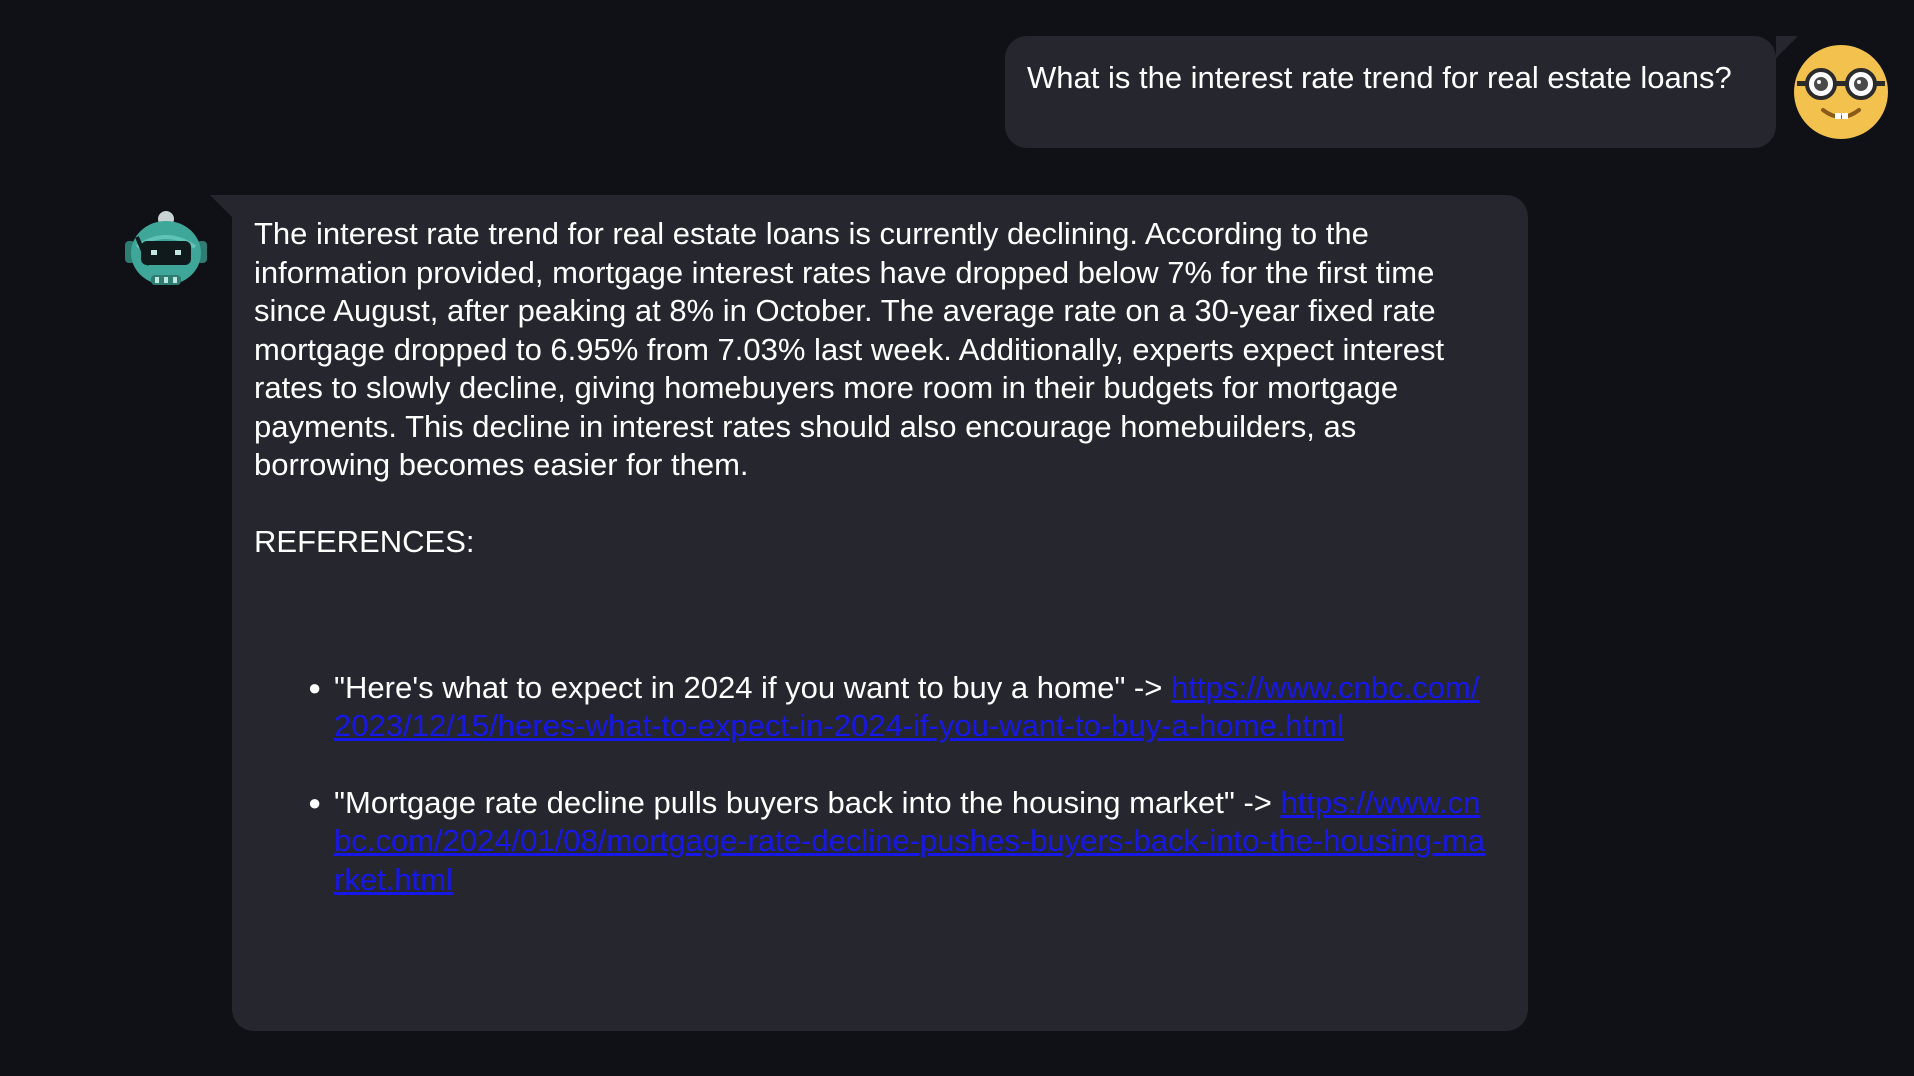  I want to click on nerd-face-avatar-icon, so click(1841, 92).